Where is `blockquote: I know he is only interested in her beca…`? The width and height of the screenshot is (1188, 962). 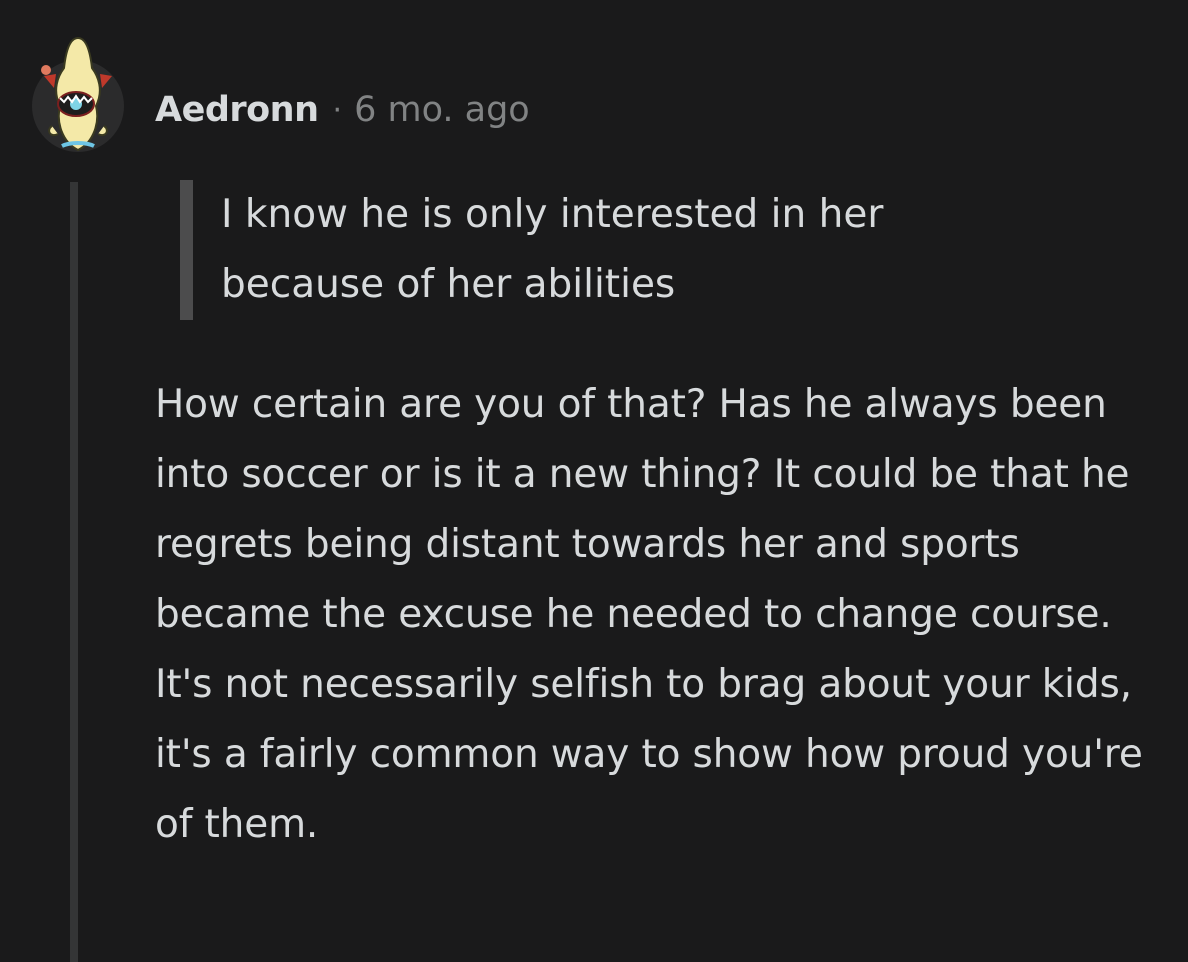 blockquote: I know he is only interested in her beca… is located at coordinates (610, 250).